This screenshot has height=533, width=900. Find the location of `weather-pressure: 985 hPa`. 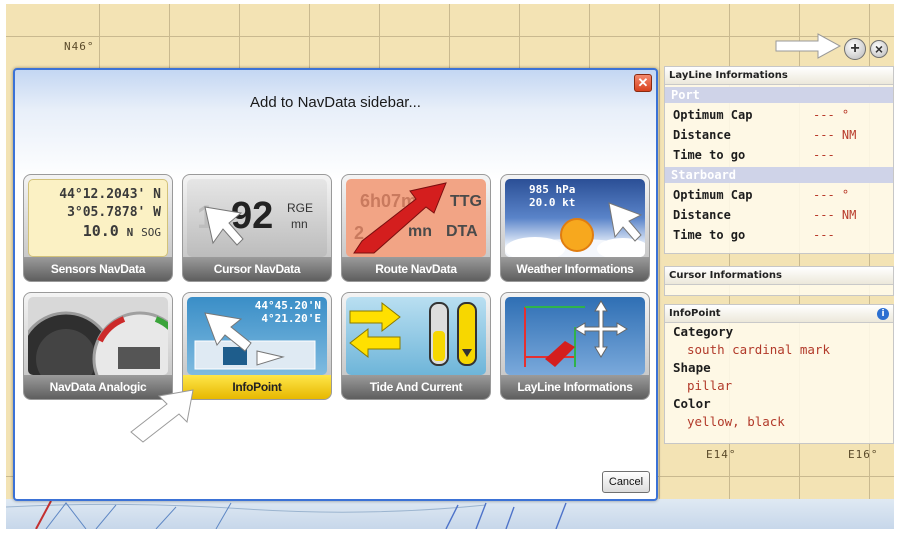

weather-pressure: 985 hPa is located at coordinates (552, 189).